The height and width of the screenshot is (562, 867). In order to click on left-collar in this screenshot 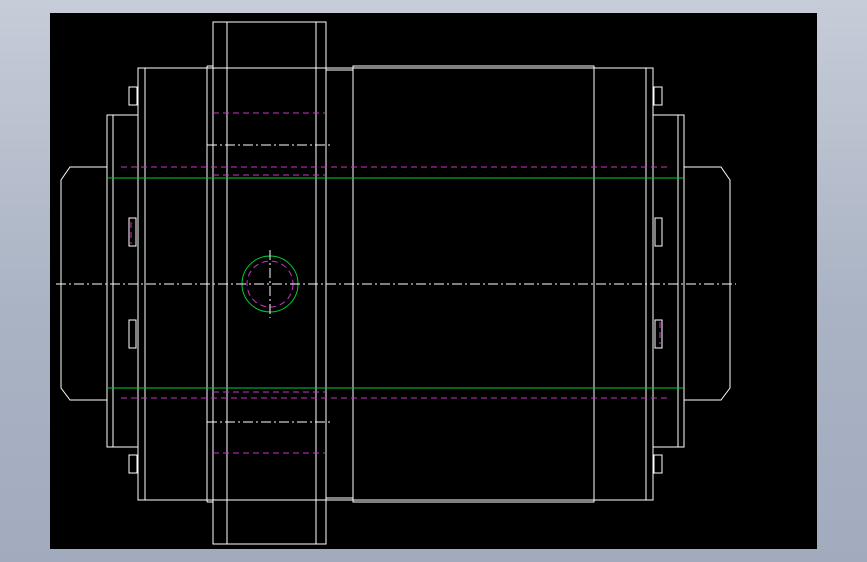, I will do `click(122, 281)`.